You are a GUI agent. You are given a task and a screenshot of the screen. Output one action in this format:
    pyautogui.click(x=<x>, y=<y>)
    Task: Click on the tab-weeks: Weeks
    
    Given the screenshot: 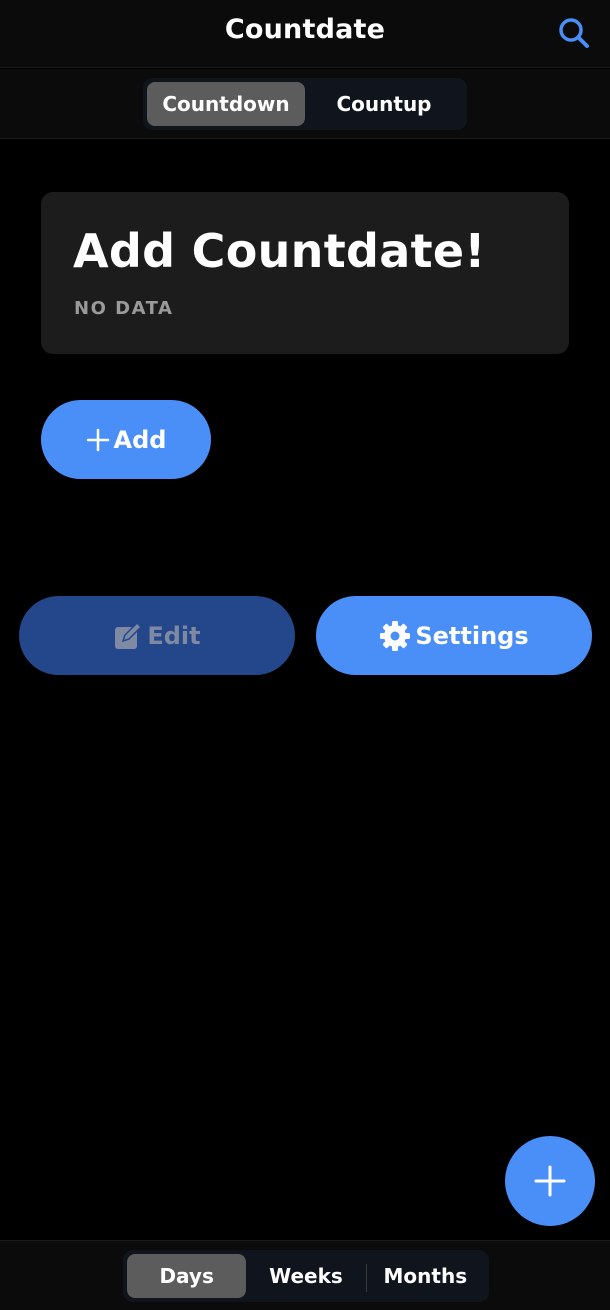 What is the action you would take?
    pyautogui.click(x=305, y=1276)
    